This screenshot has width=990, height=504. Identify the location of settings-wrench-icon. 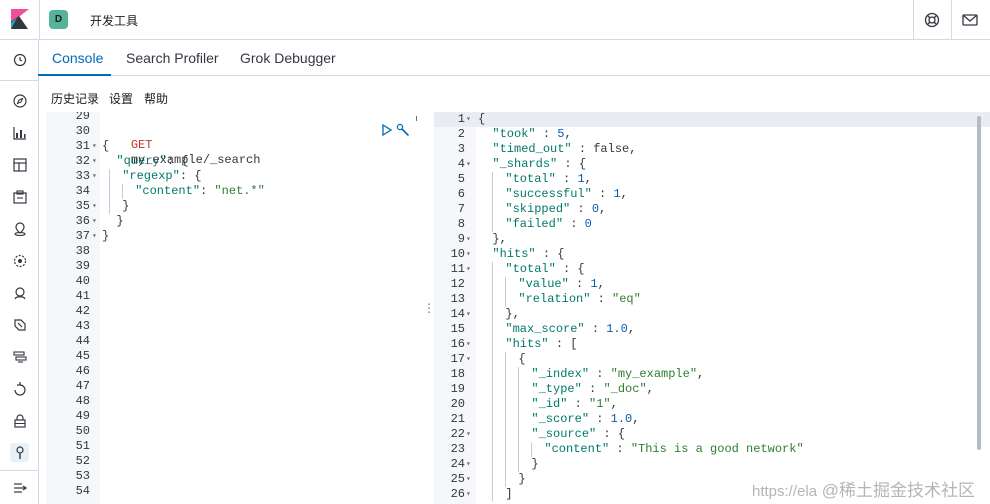
(403, 130).